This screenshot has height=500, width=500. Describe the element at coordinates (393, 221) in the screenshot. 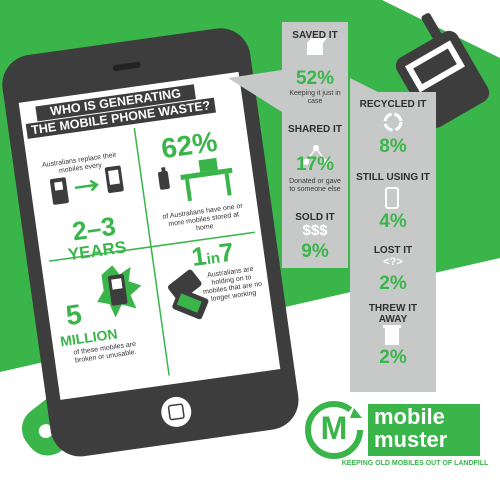

I see `still-using-value: 4%` at that location.